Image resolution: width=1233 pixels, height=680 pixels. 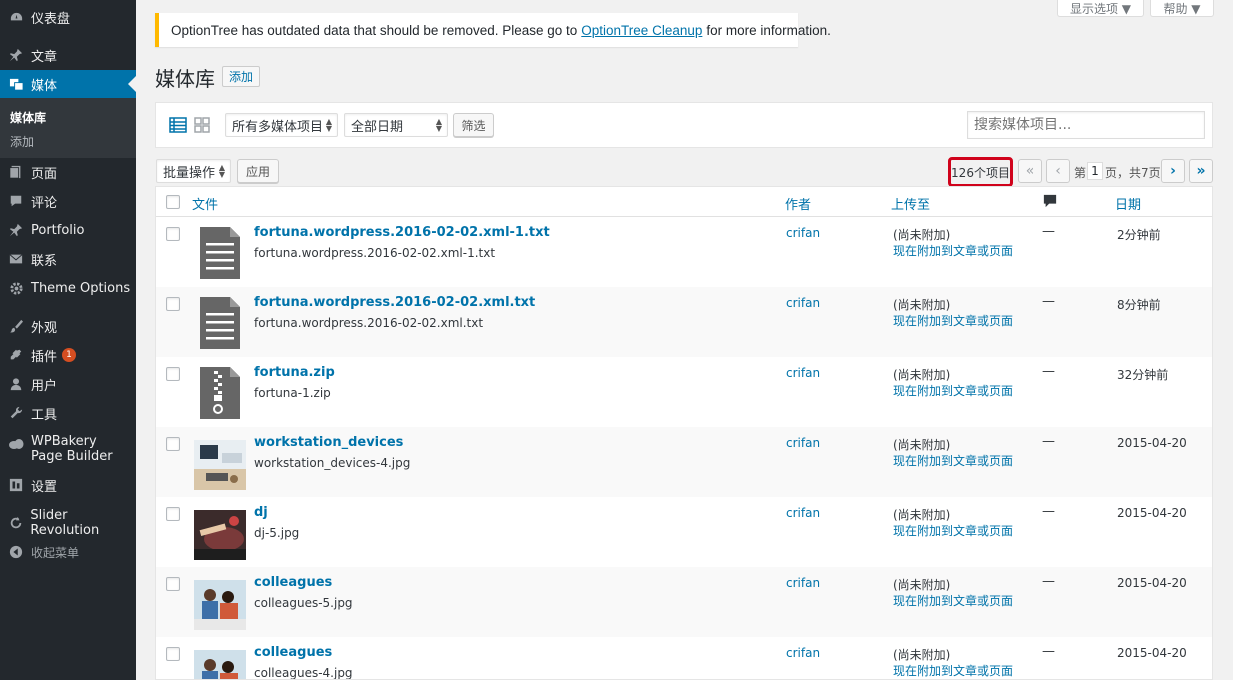 What do you see at coordinates (369, 323) in the screenshot?
I see `file-name: fortuna.wordpress.2016-02-02.xml.txt` at bounding box center [369, 323].